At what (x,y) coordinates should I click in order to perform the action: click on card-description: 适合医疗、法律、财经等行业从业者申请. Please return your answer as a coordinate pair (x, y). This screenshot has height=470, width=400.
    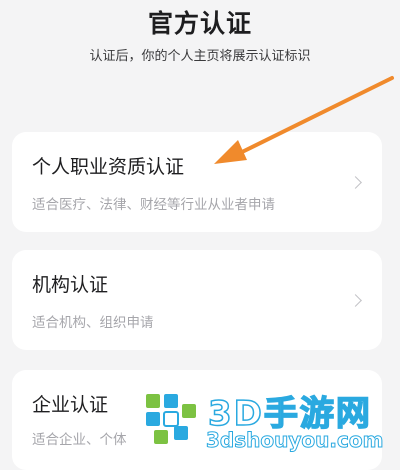
    Looking at the image, I should click on (153, 205).